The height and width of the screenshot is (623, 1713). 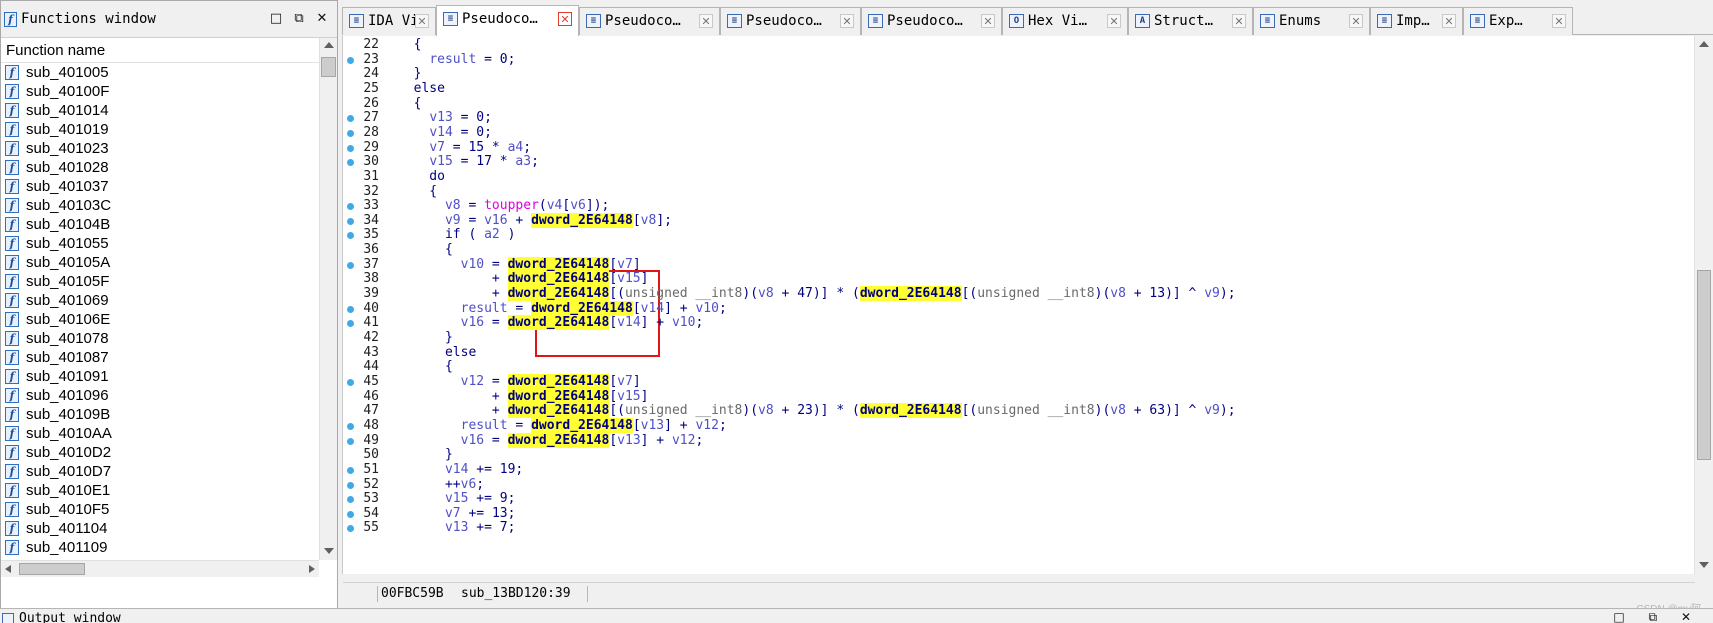 What do you see at coordinates (160, 224) in the screenshot?
I see `function-list-item: f sub_40104B` at bounding box center [160, 224].